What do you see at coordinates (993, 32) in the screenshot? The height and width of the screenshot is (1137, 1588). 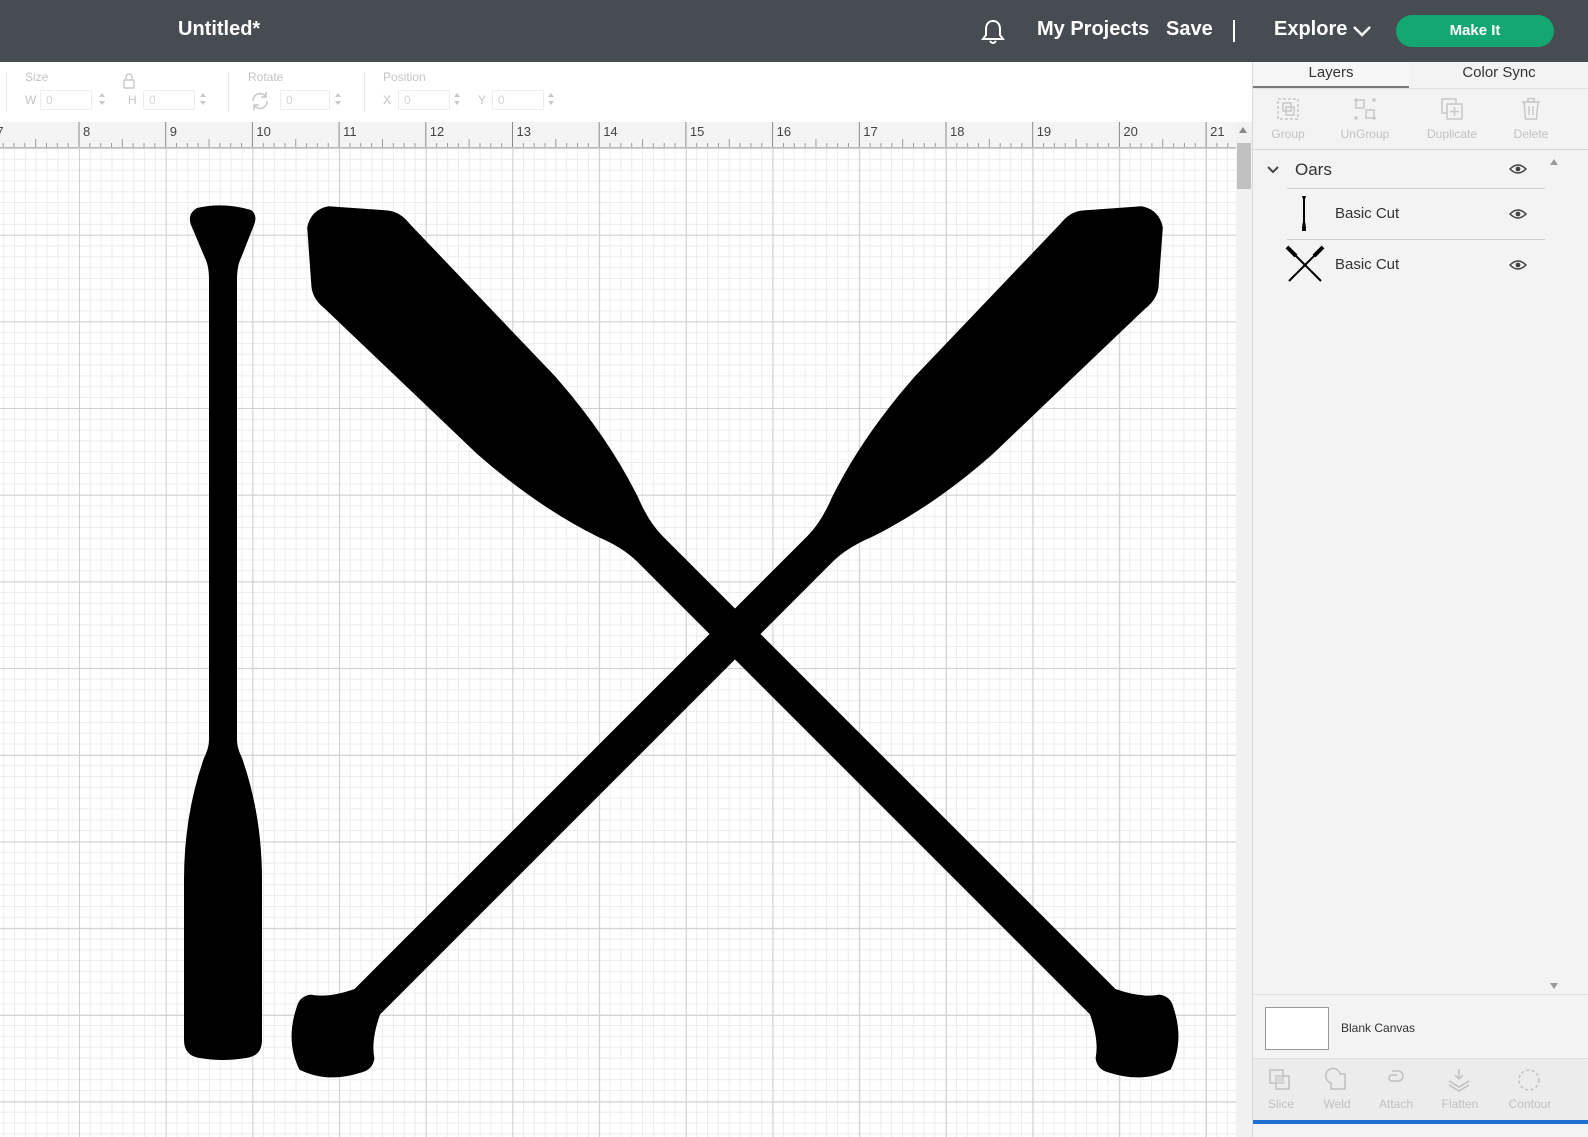 I see `bell-icon` at bounding box center [993, 32].